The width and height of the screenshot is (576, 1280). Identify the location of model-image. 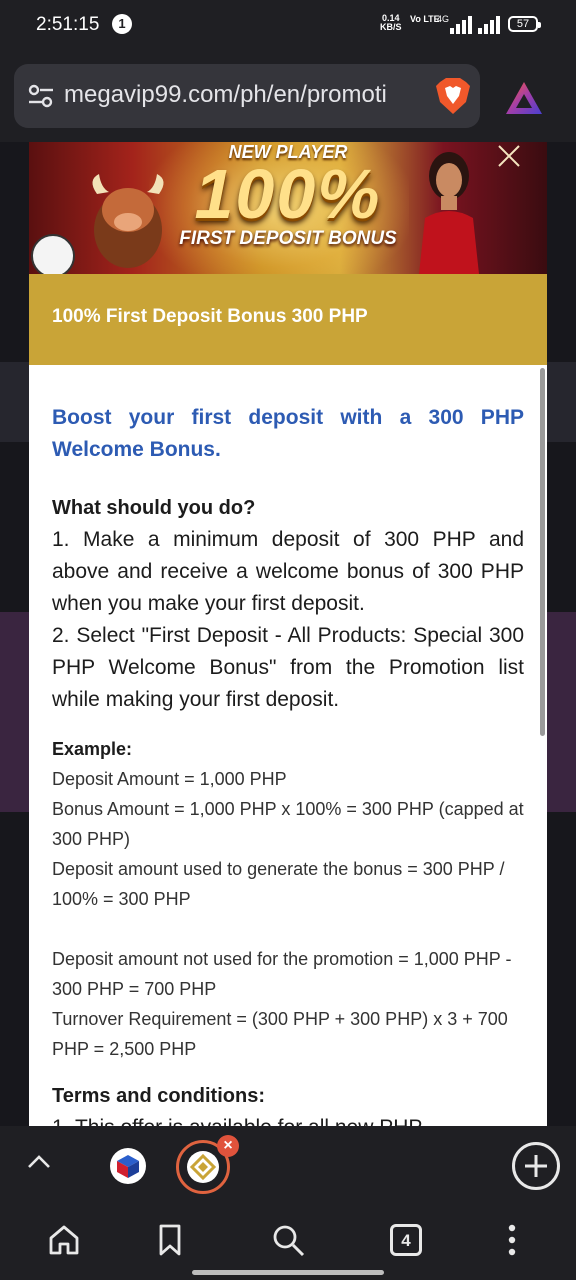
(449, 213).